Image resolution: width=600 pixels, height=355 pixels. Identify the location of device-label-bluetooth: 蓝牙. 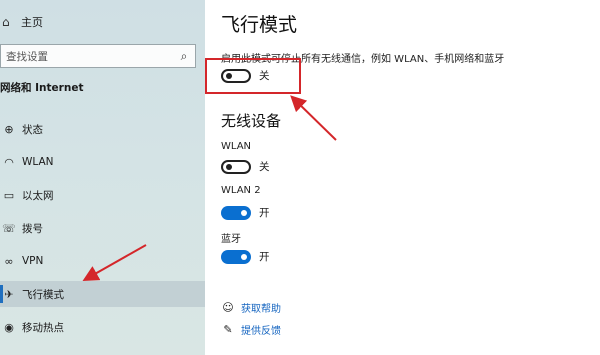
(231, 239).